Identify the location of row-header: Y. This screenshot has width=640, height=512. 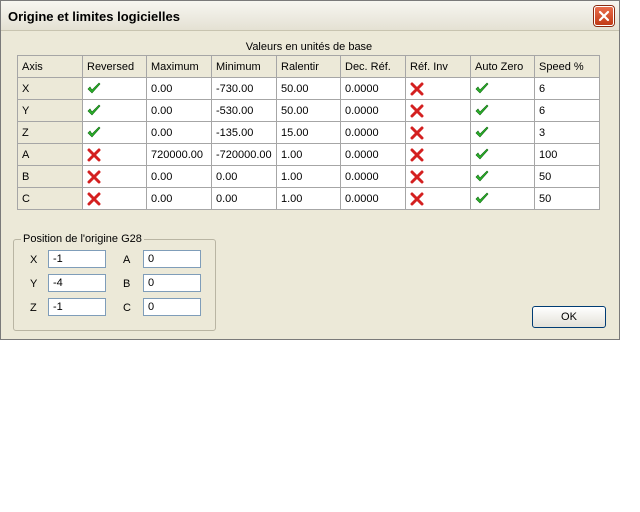
(50, 110).